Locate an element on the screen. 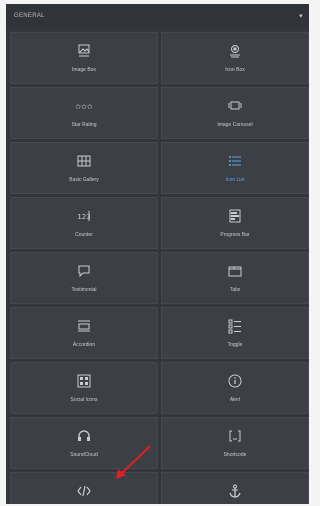  alert-icon is located at coordinates (235, 381).